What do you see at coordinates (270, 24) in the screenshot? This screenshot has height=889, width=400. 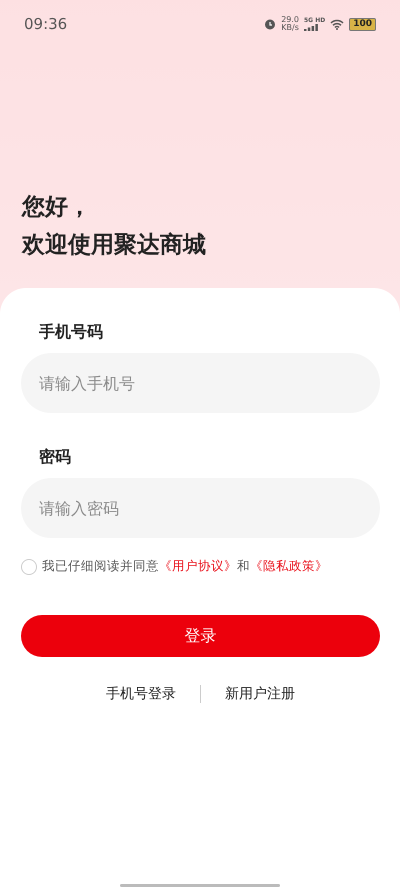 I see `alarm-clock-icon` at bounding box center [270, 24].